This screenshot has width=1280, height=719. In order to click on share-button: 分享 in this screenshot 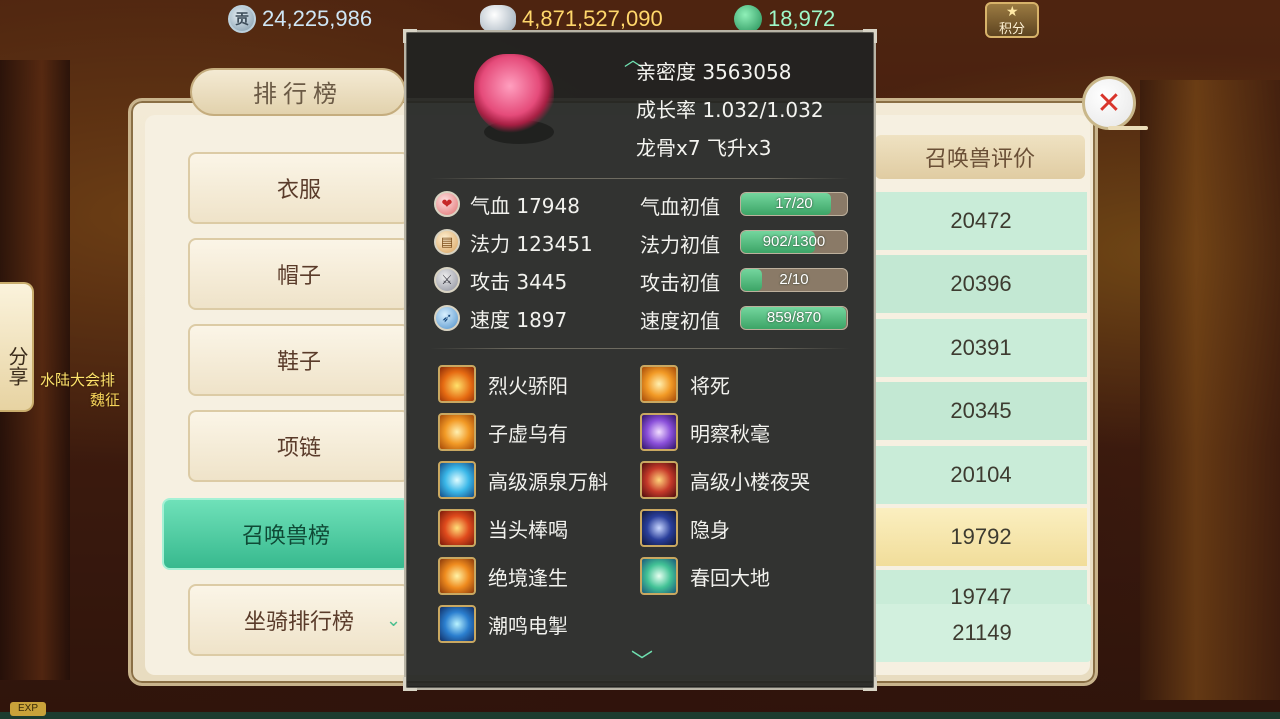, I will do `click(17, 347)`.